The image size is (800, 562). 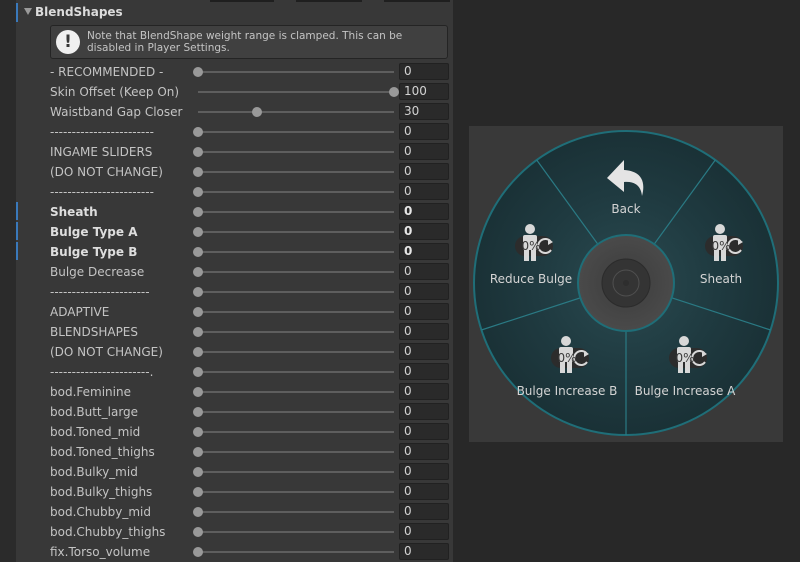 What do you see at coordinates (424, 111) in the screenshot?
I see `value-field: 30` at bounding box center [424, 111].